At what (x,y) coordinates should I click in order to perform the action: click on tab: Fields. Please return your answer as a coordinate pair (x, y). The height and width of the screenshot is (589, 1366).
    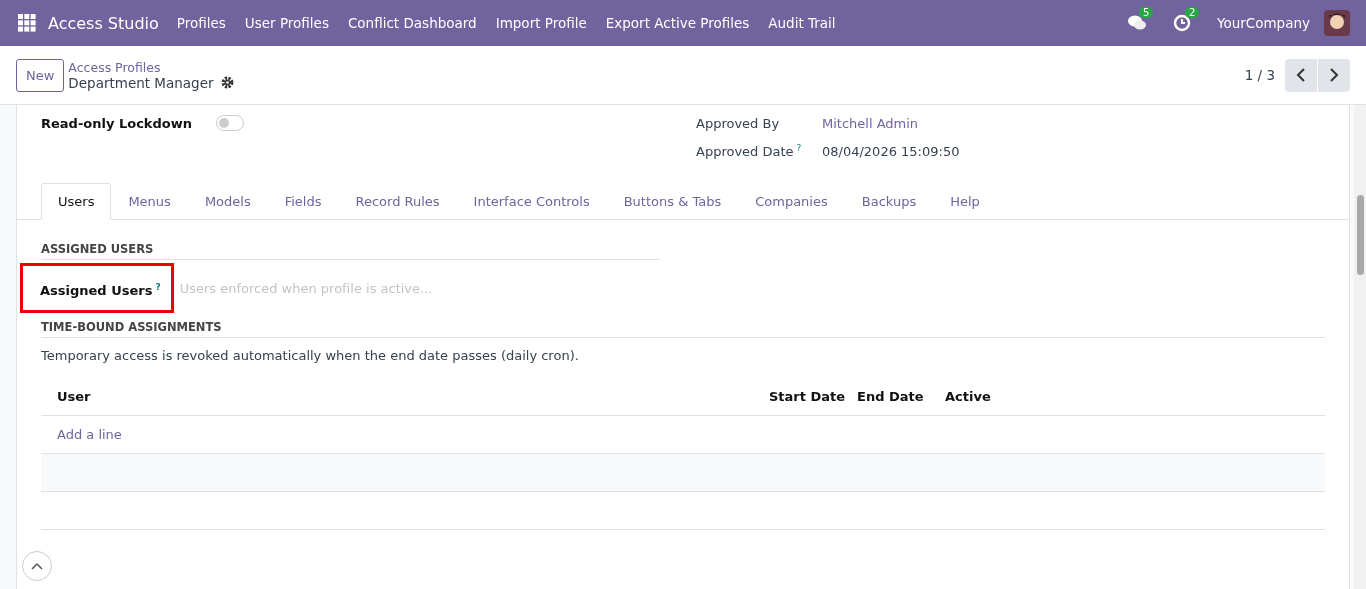
    Looking at the image, I should click on (303, 201).